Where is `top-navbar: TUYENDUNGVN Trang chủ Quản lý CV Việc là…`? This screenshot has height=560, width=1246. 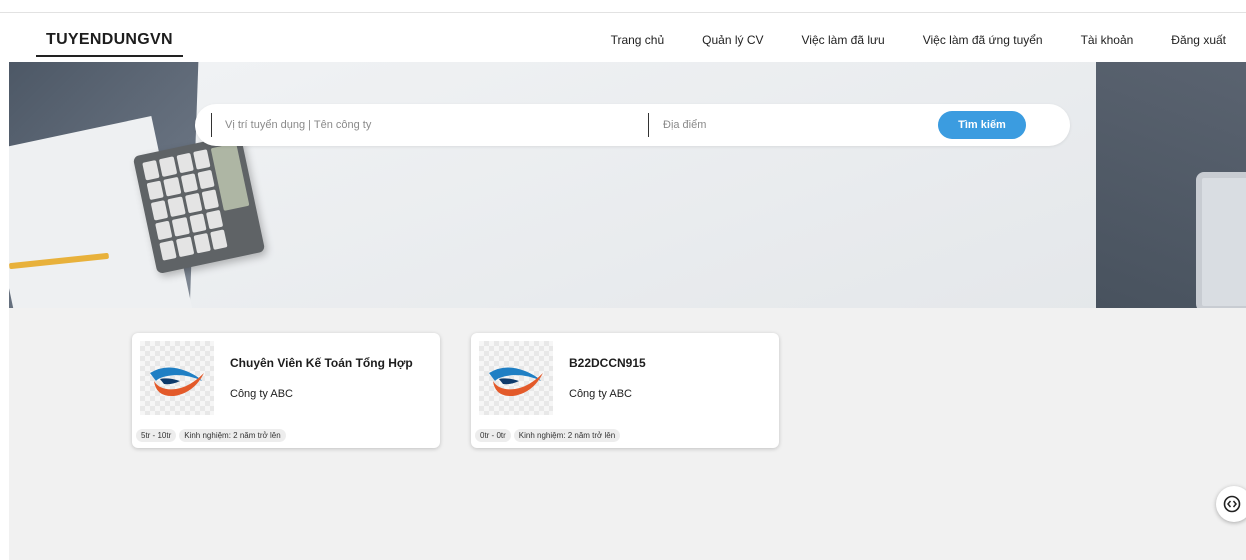 top-navbar: TUYENDUNGVN Trang chủ Quản lý CV Việc là… is located at coordinates (623, 37).